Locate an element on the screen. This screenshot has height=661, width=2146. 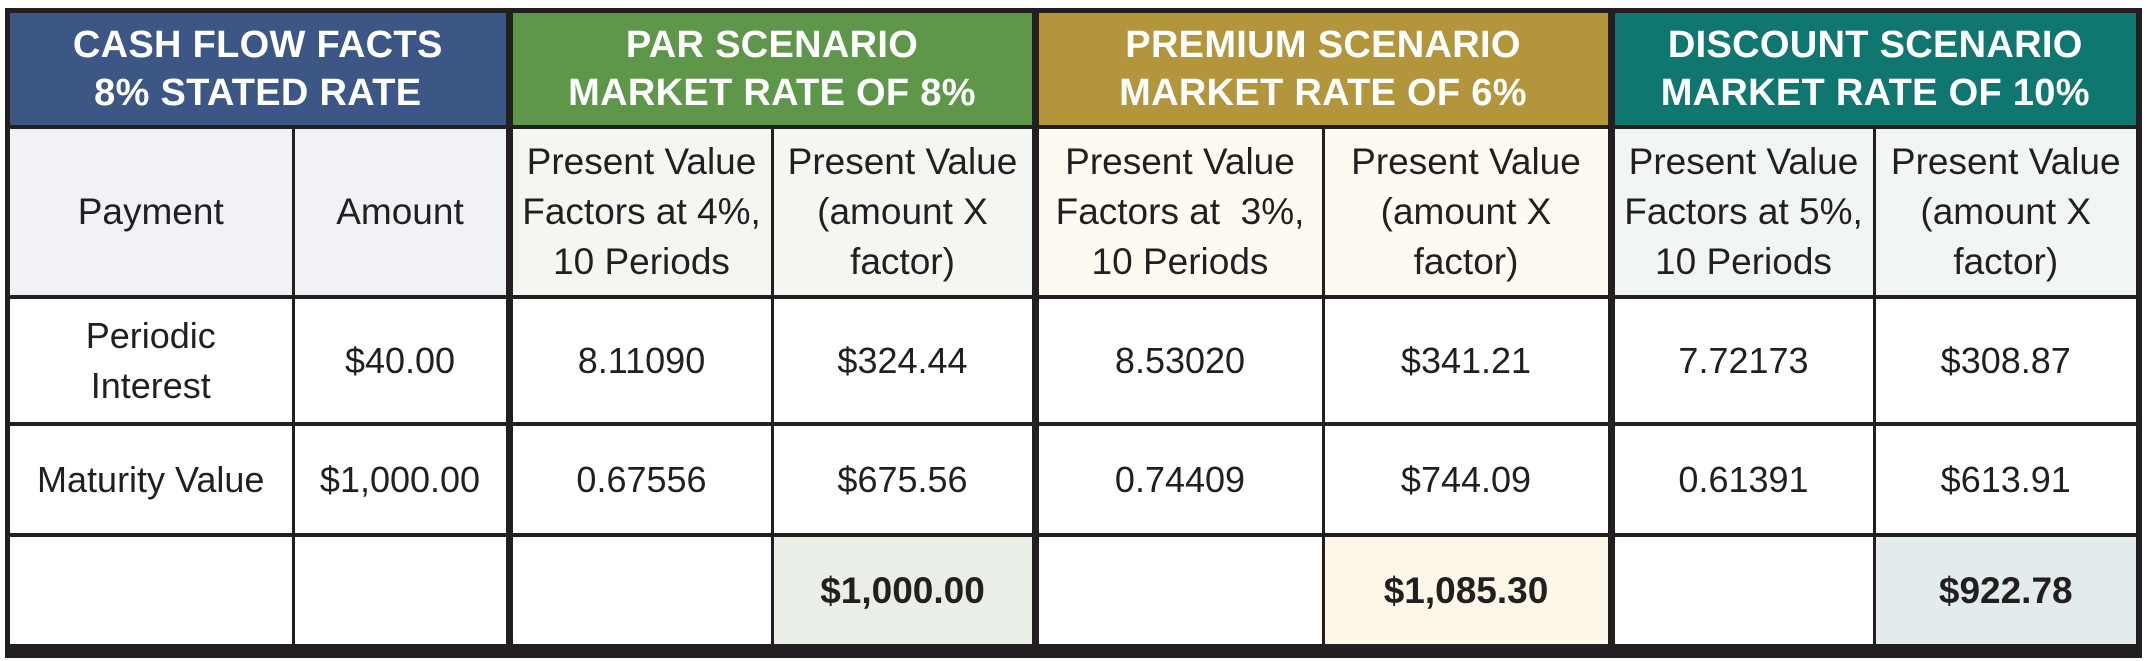
par-factor-cell: 8.11090 is located at coordinates (641, 361).